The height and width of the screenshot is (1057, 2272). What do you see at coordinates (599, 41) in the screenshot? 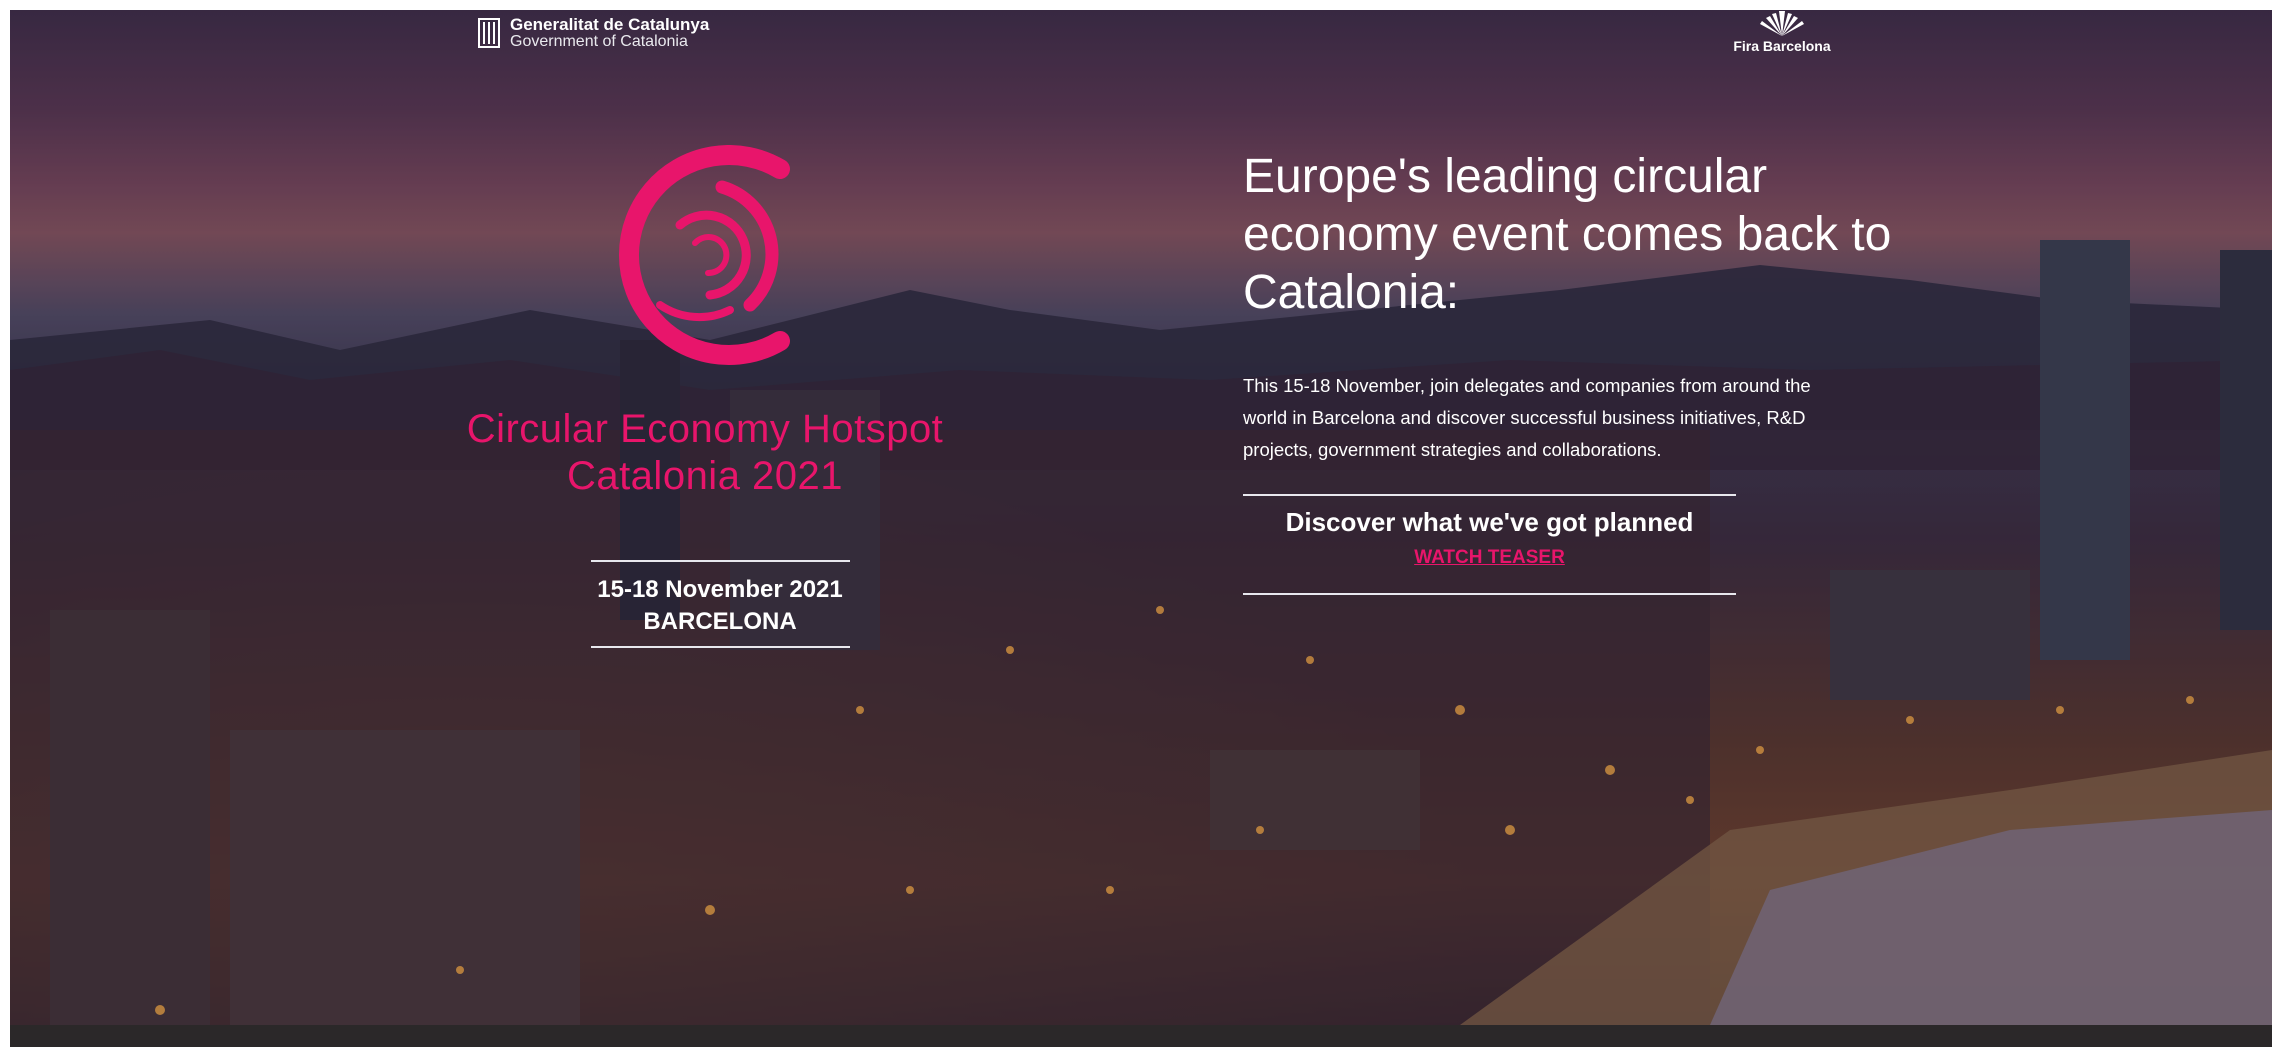
I see `gov-logo-subtitle: Government of Catalonia` at bounding box center [599, 41].